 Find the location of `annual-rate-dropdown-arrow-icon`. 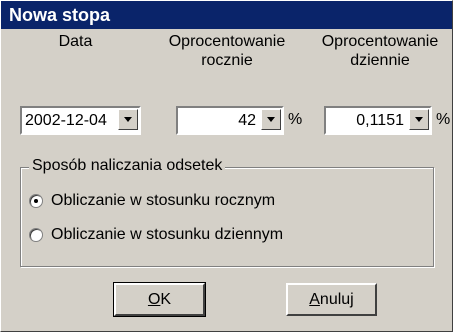

annual-rate-dropdown-arrow-icon is located at coordinates (271, 119).